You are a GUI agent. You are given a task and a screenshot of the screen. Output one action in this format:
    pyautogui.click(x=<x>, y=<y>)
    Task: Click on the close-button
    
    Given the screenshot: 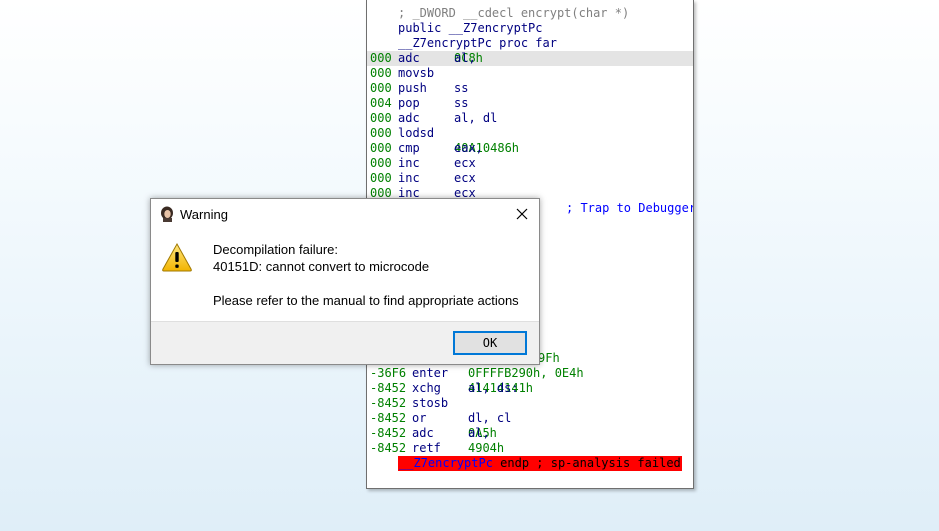 What is the action you would take?
    pyautogui.click(x=522, y=214)
    